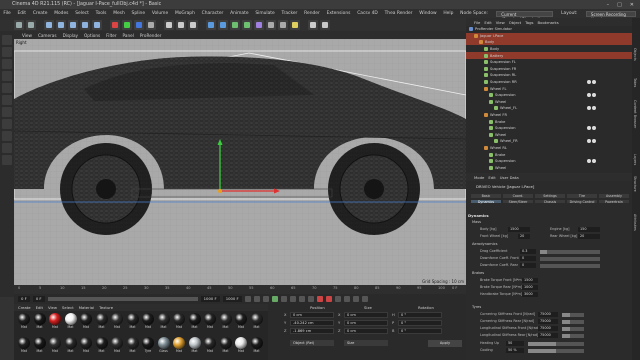  I want to click on menu-tools: Tools, so click(101, 13).